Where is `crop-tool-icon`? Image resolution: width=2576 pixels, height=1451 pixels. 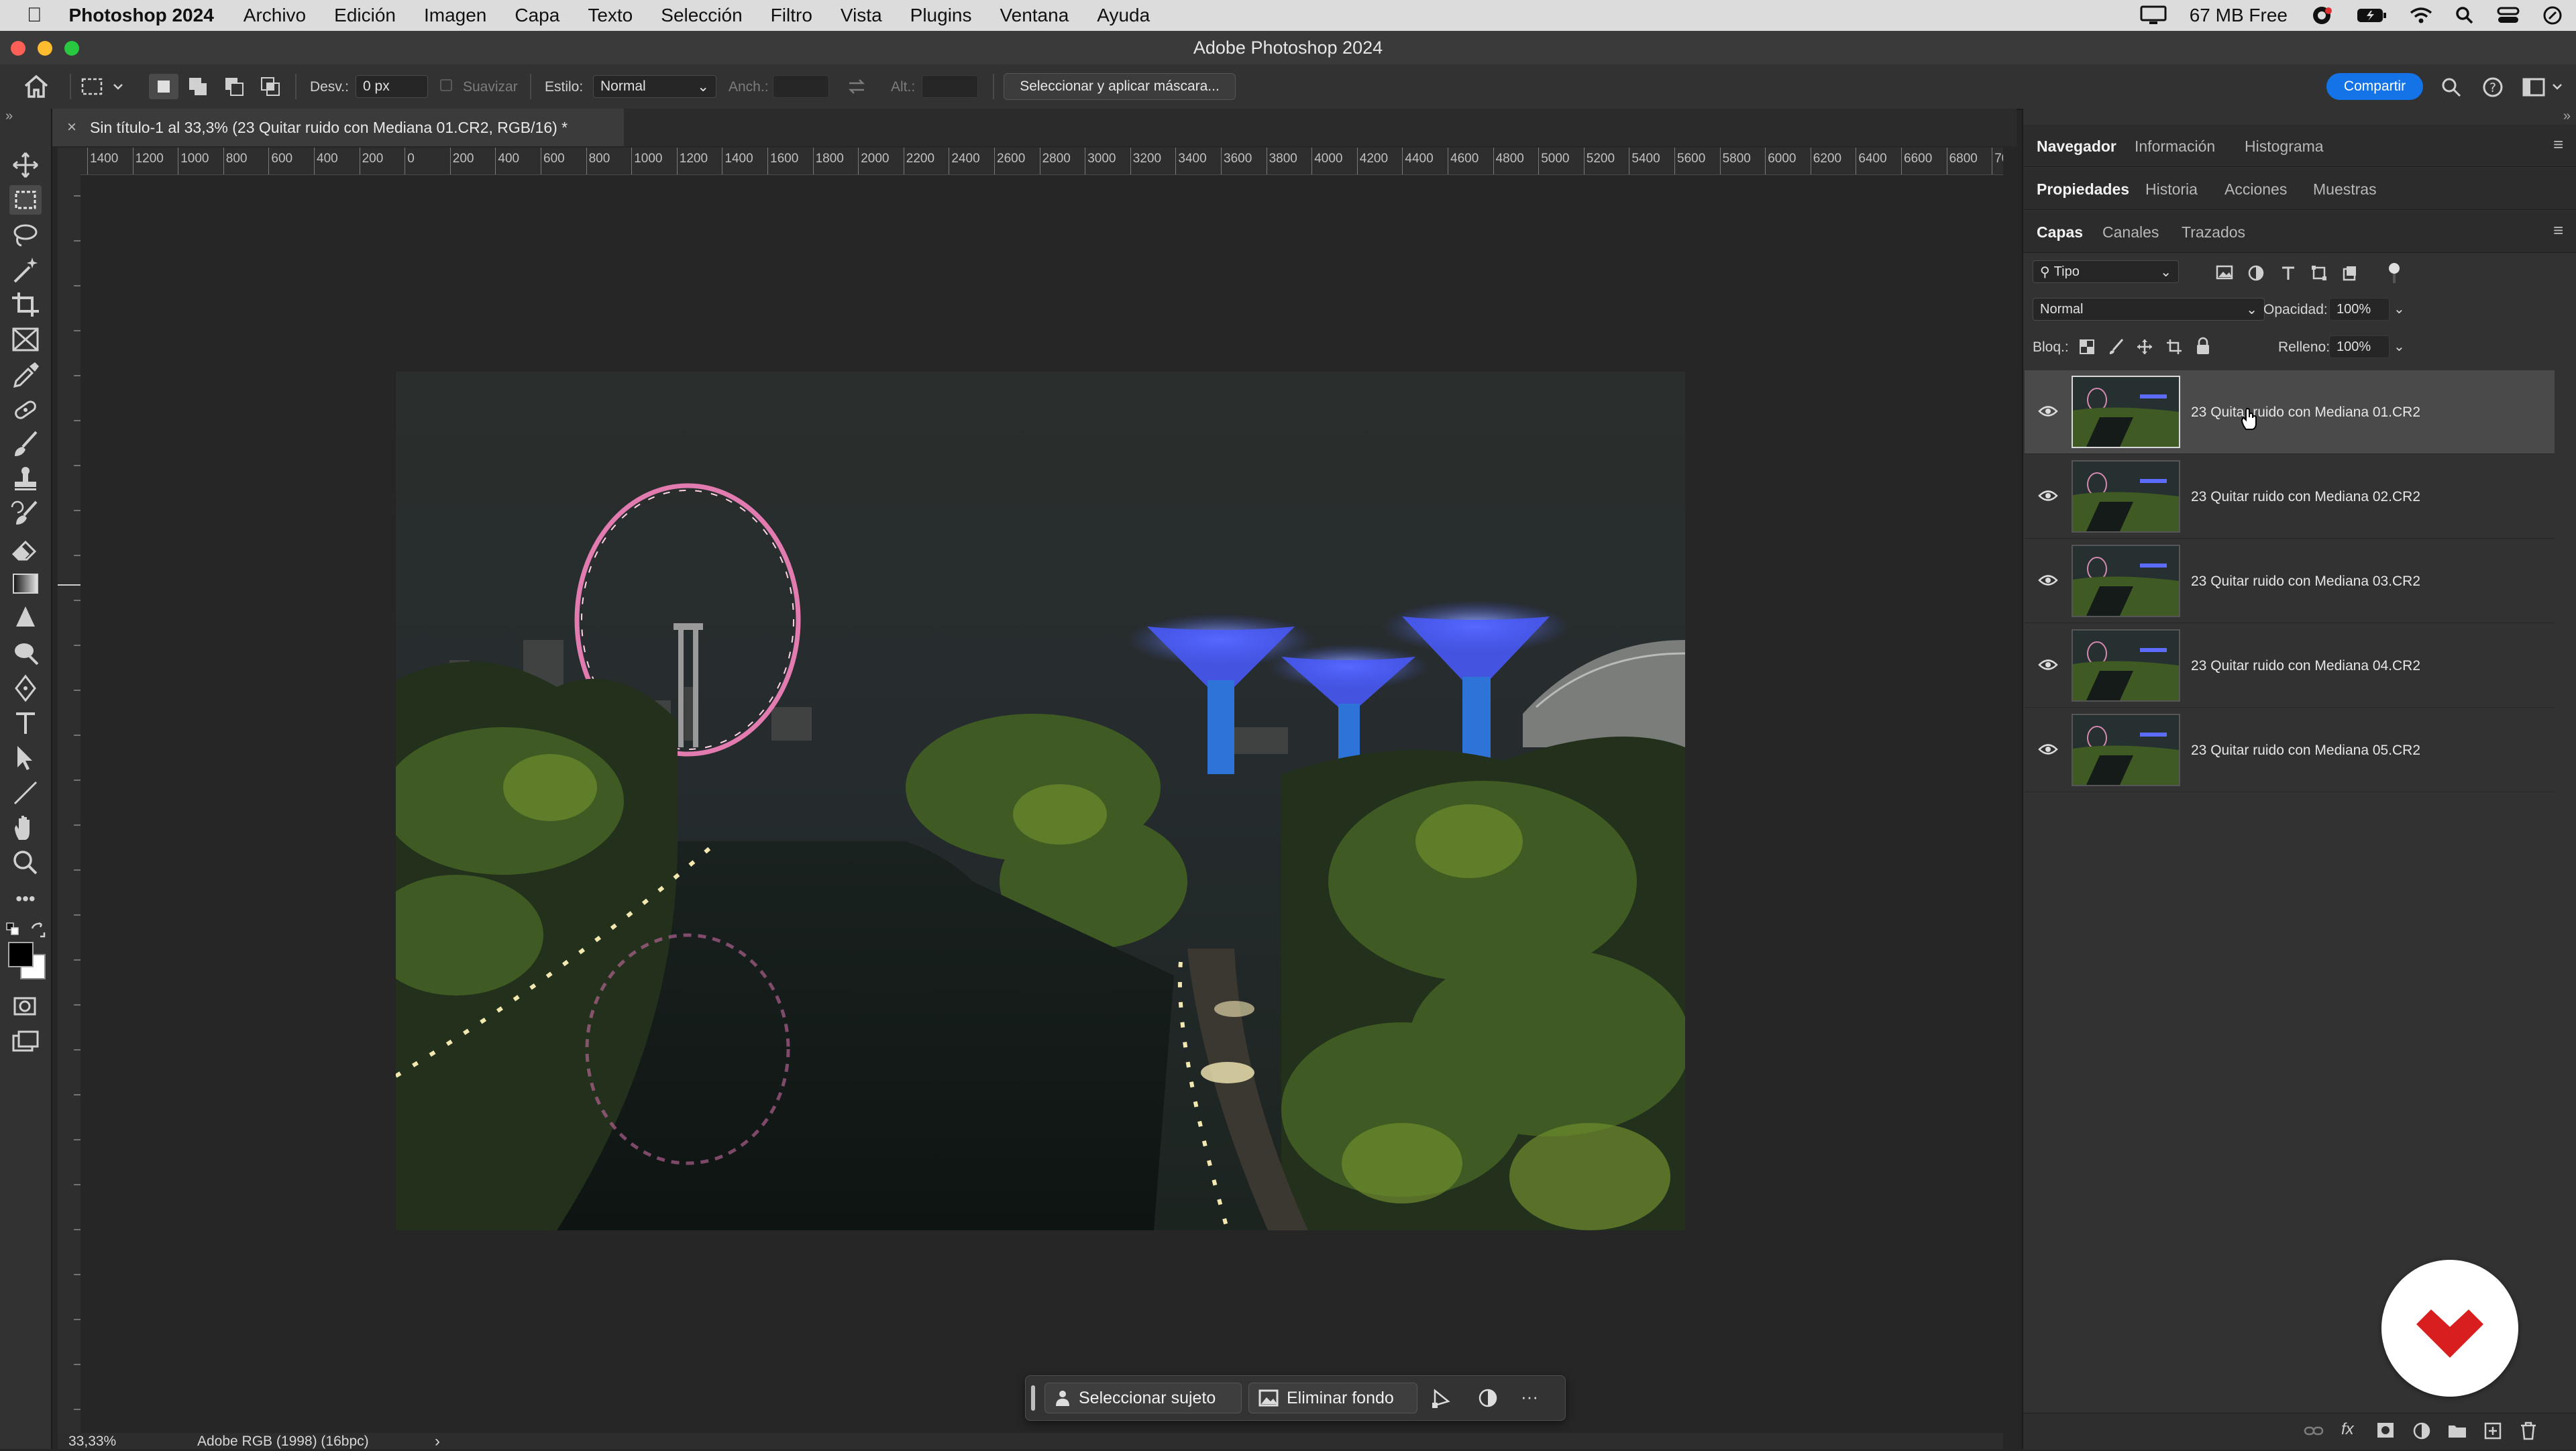
crop-tool-icon is located at coordinates (25, 304).